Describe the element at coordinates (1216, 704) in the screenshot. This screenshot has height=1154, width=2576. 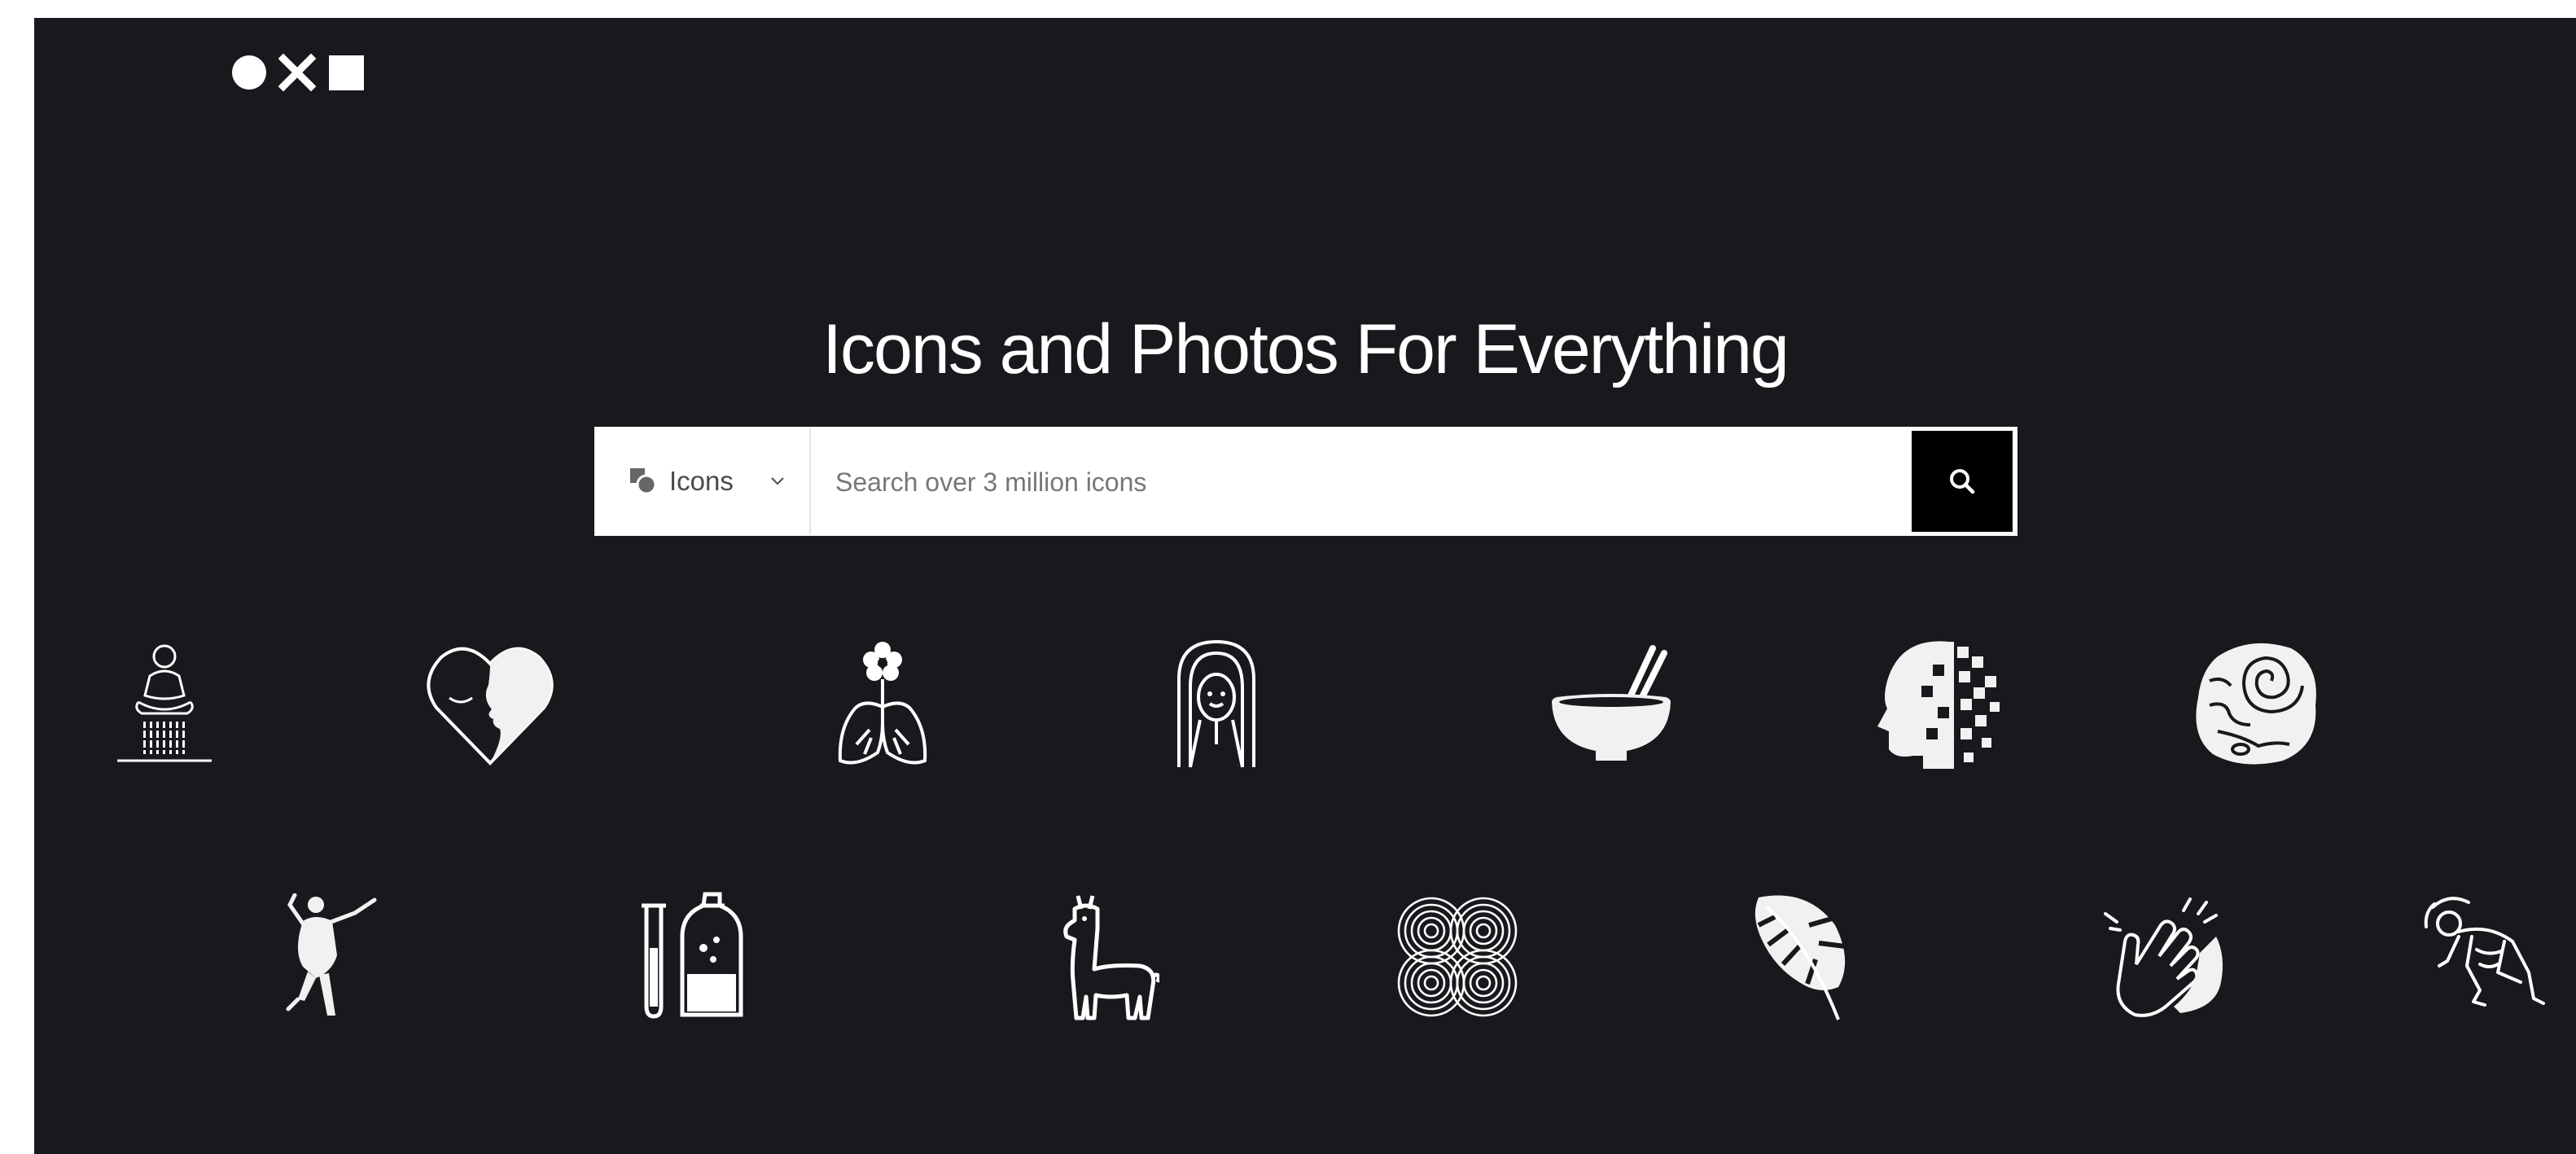
I see `woman-portrait-icon` at that location.